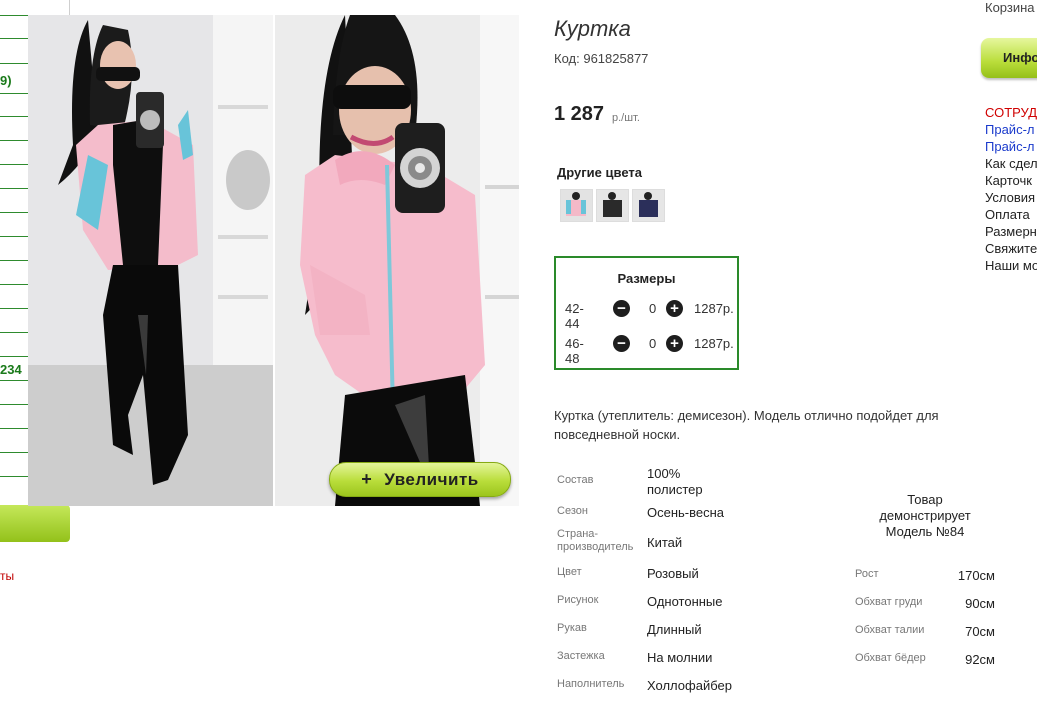  I want to click on right-nav-link: Наши мо, so click(1011, 265).